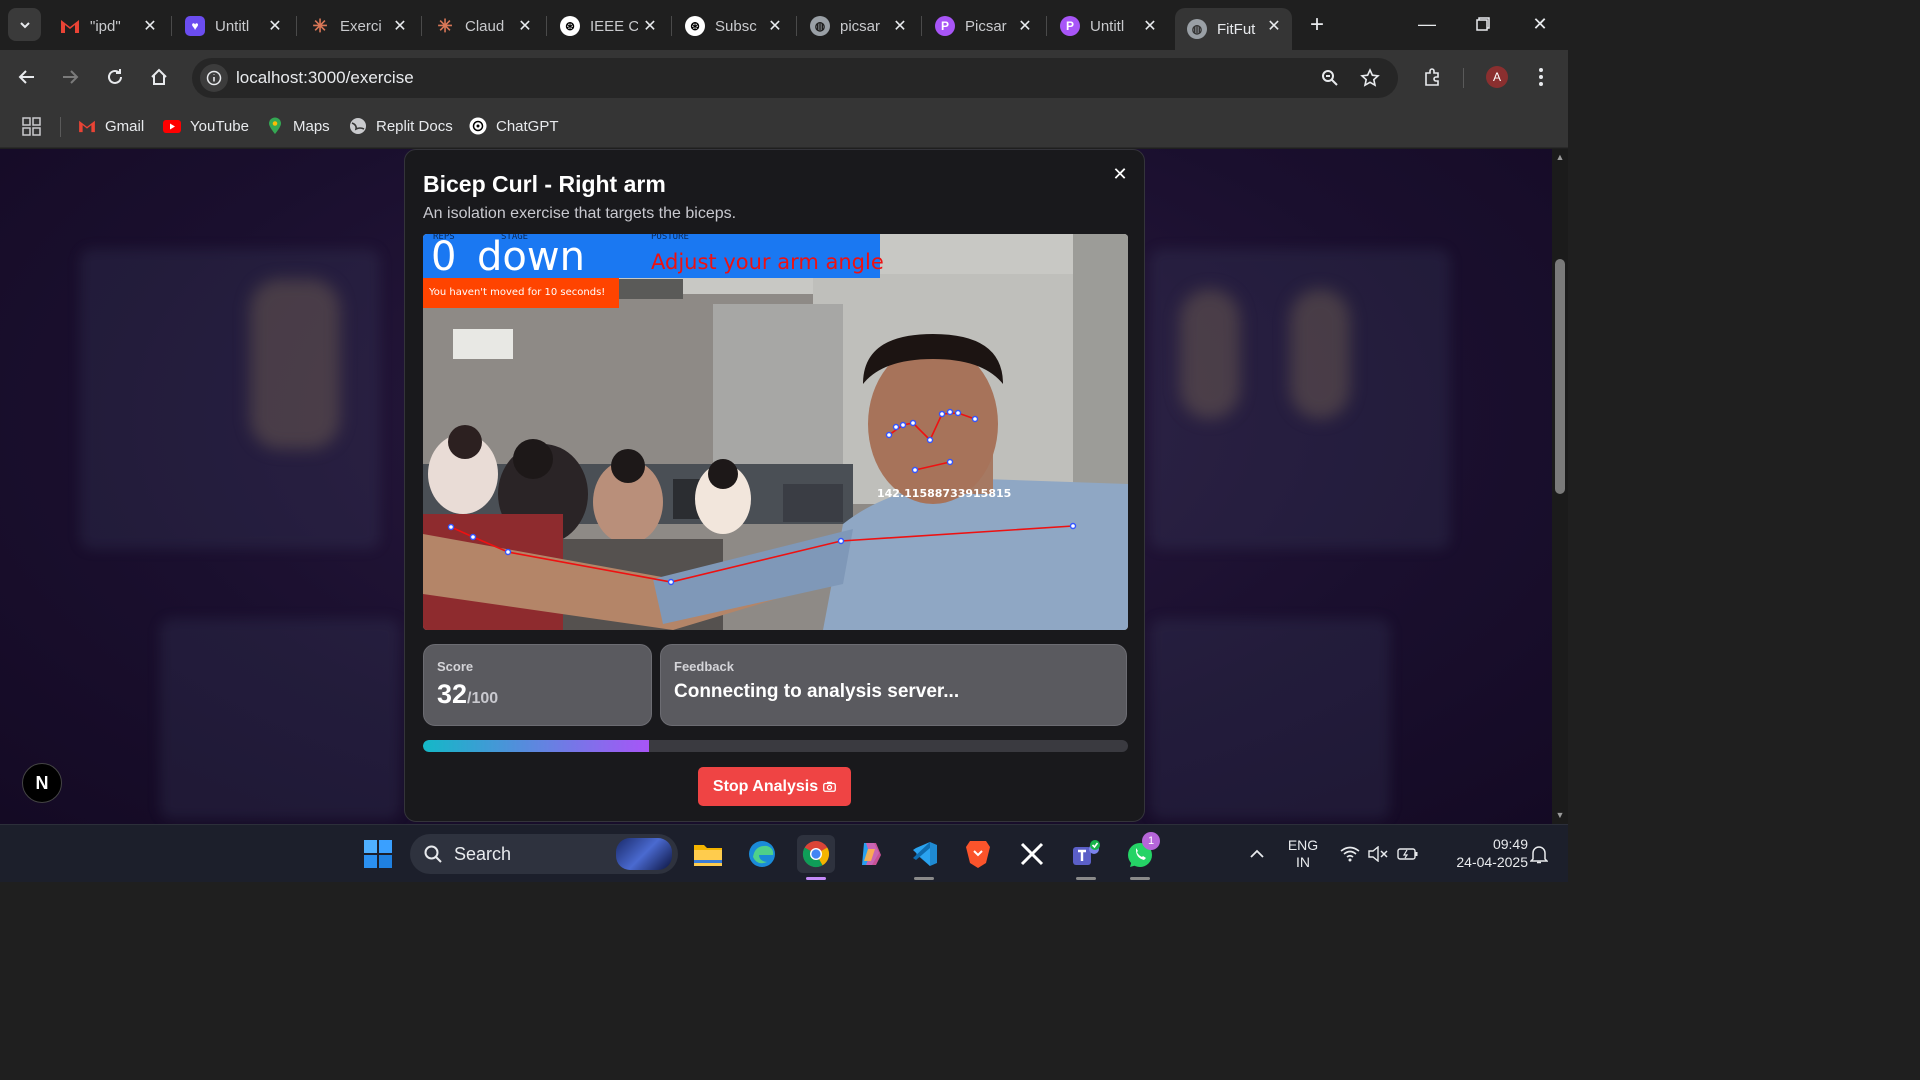 The height and width of the screenshot is (1080, 1920). What do you see at coordinates (527, 126) in the screenshot?
I see `bookmark-label: ChatGPT` at bounding box center [527, 126].